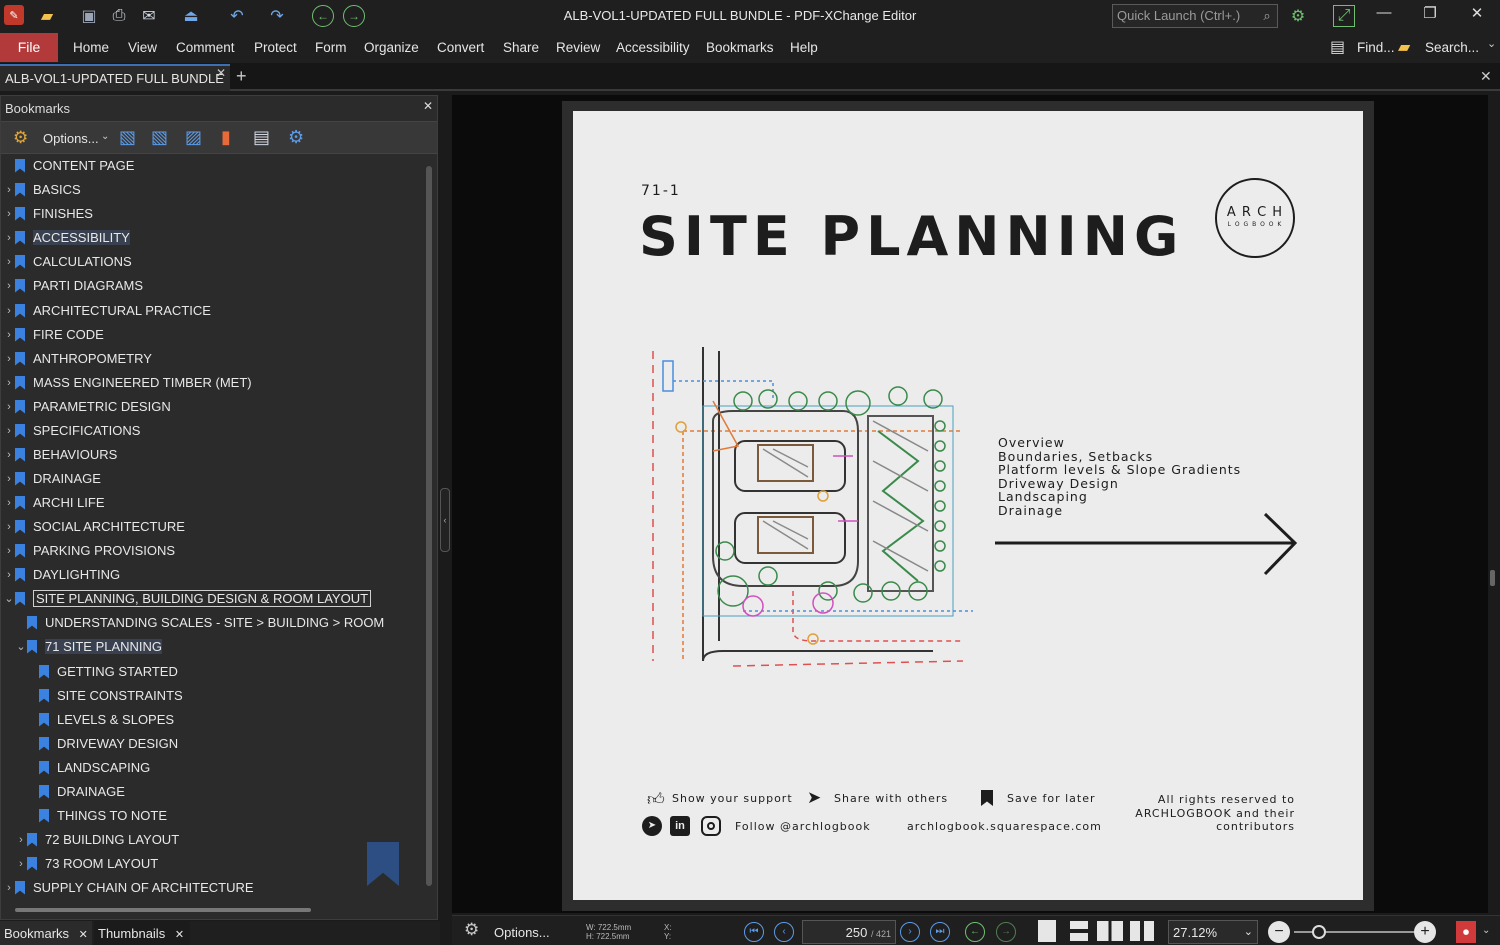 The height and width of the screenshot is (945, 1500). I want to click on bookmark-item: › ANTHROPOMETRY, so click(77, 358).